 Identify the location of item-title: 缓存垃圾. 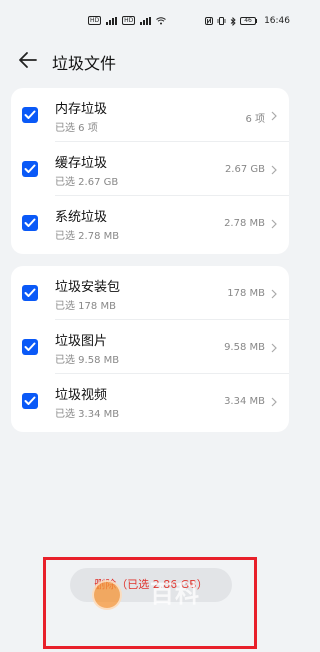
(81, 163).